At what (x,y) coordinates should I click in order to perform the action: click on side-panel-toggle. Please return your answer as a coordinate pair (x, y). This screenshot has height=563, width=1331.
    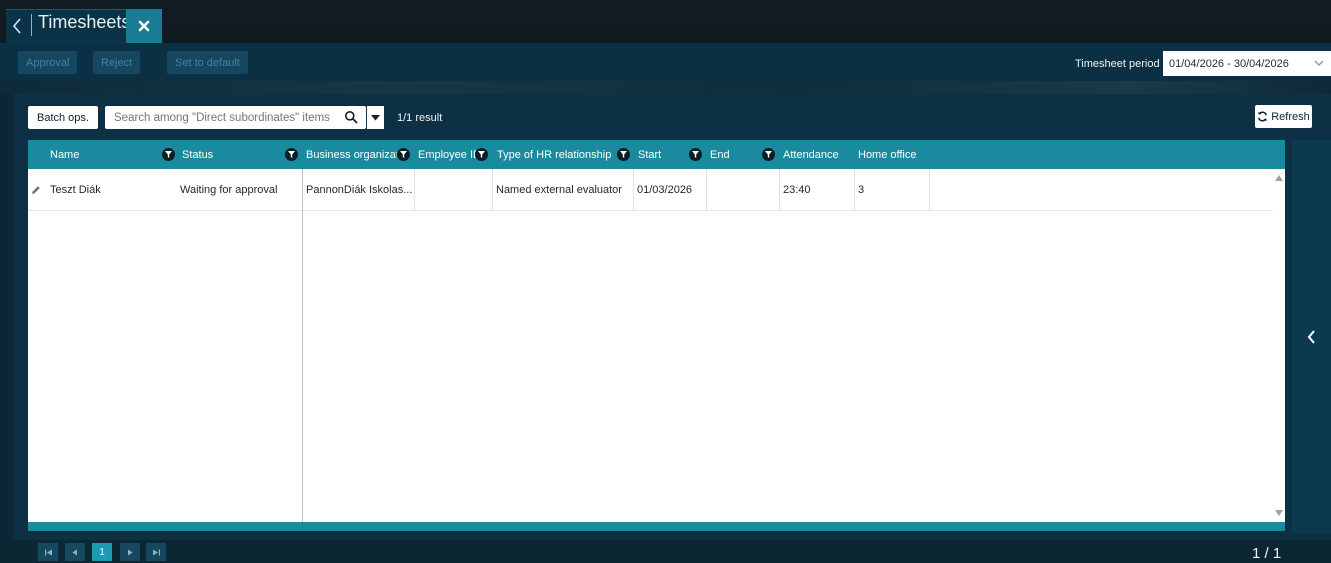
    Looking at the image, I should click on (1311, 336).